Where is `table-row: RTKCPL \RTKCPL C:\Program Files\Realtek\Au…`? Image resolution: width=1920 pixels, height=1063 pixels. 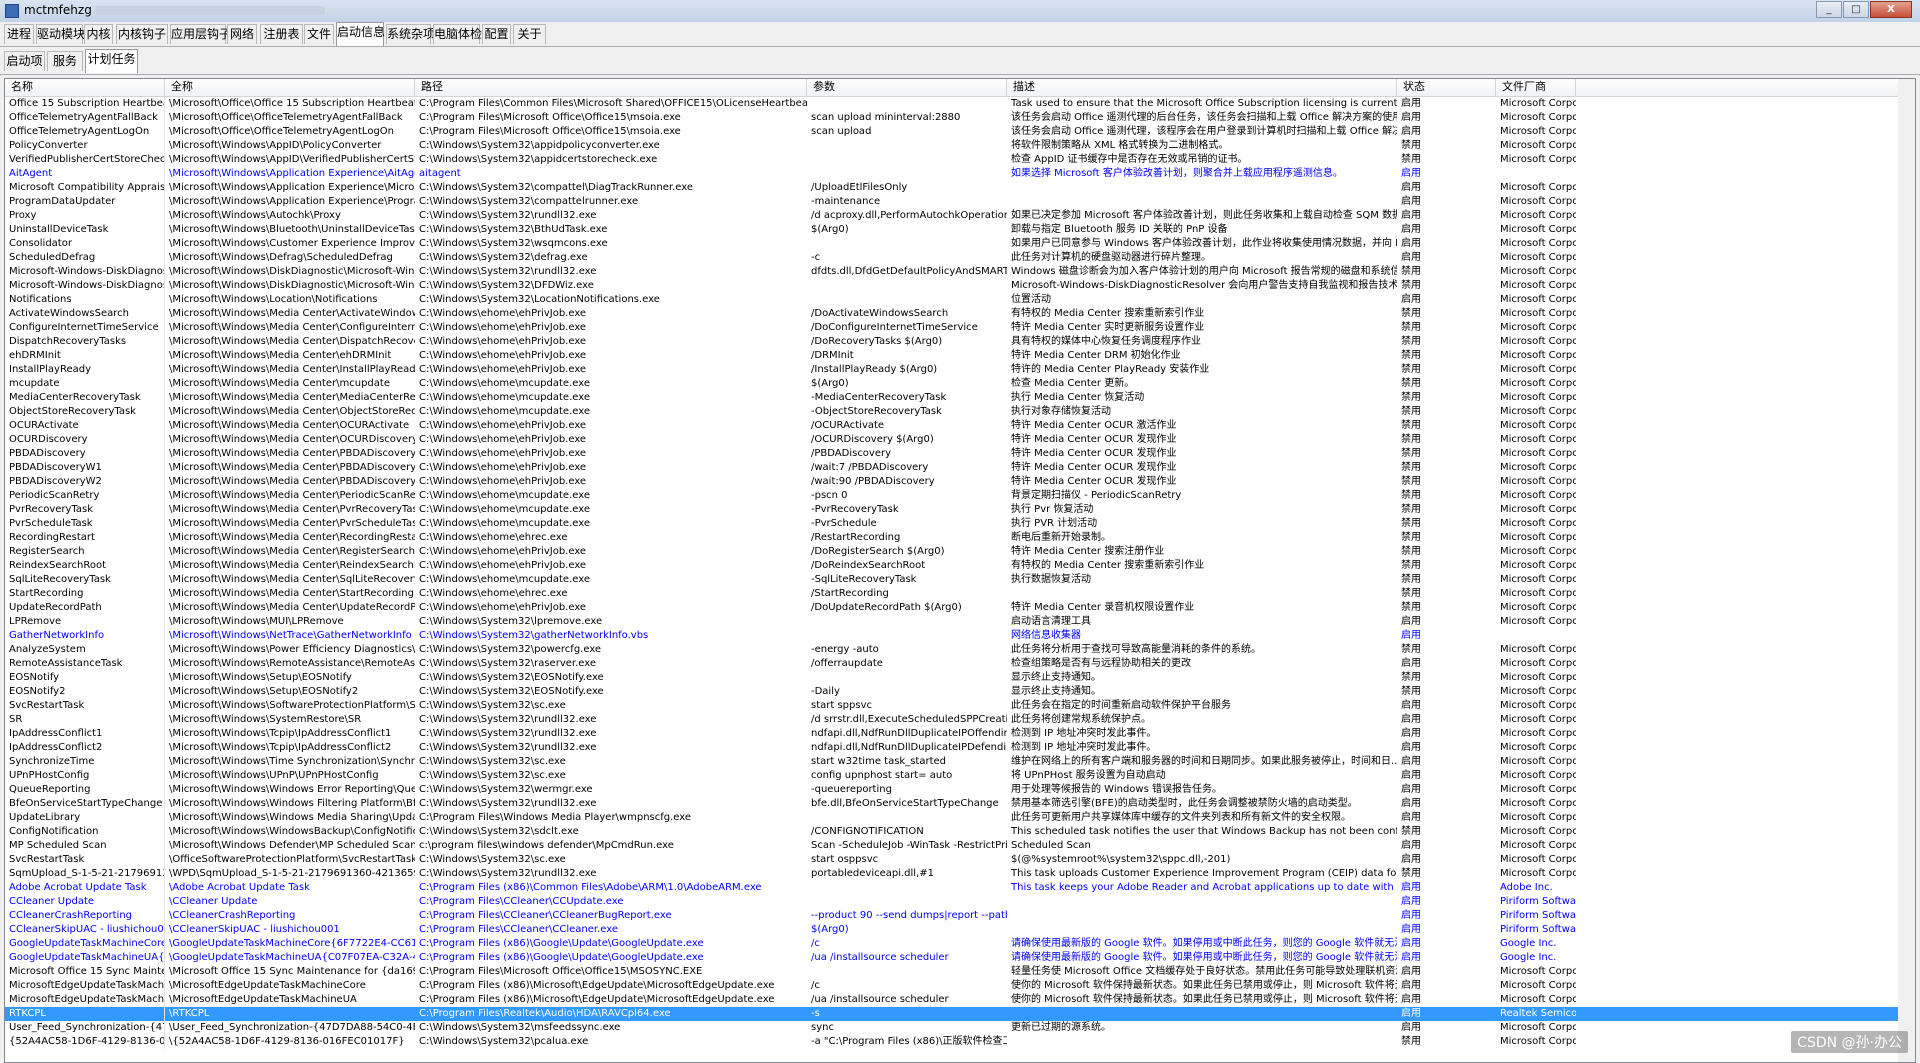
table-row: RTKCPL \RTKCPL C:\Program Files\Realtek\Au… is located at coordinates (960, 1014).